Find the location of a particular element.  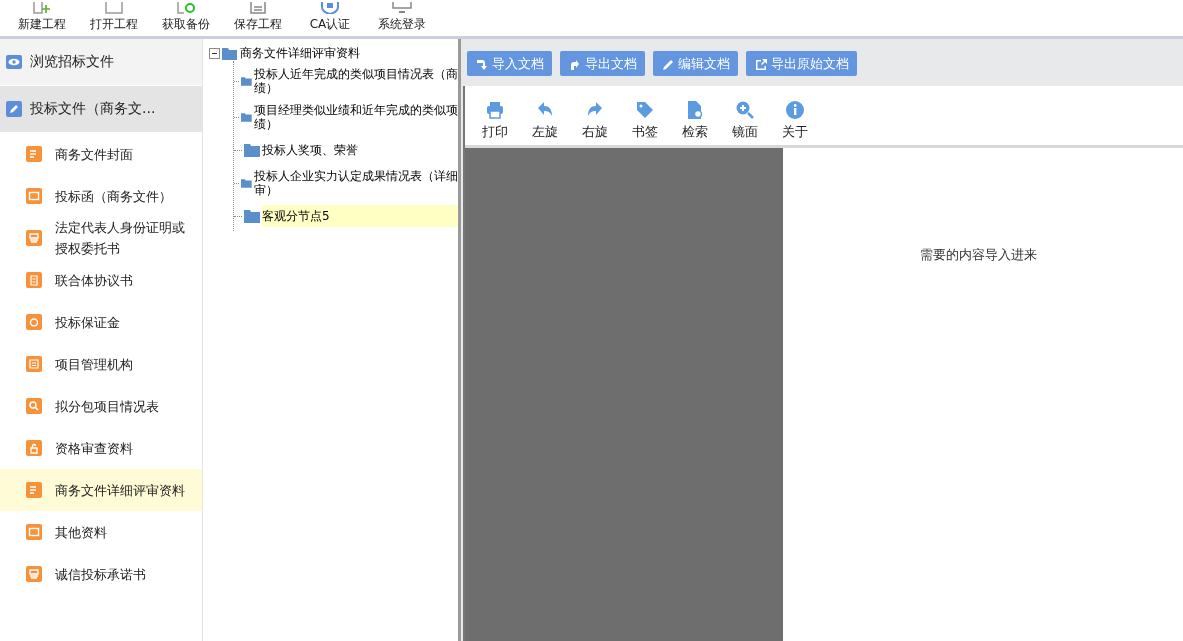

toolbar-button: CA认证 is located at coordinates (330, 18).